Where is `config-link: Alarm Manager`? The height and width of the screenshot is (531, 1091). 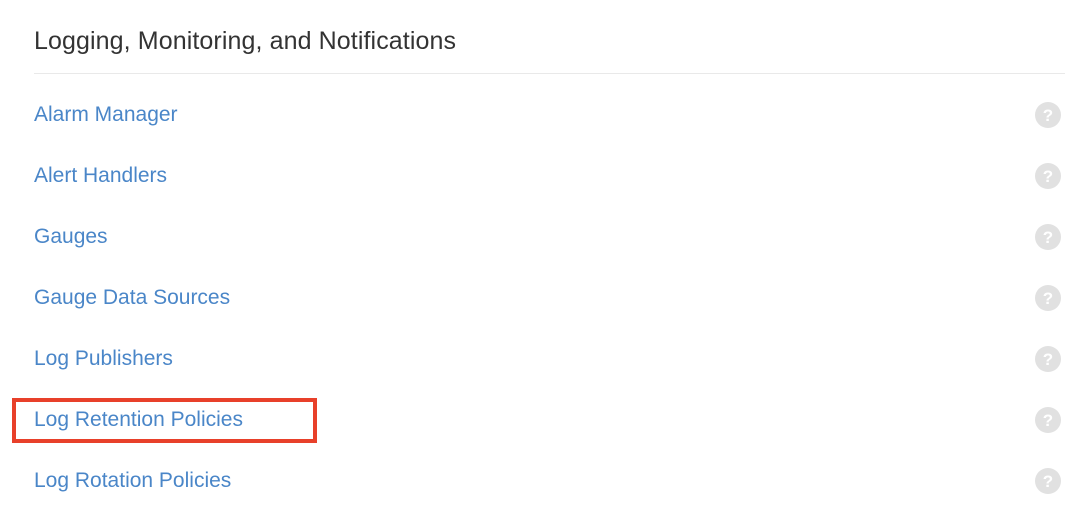
config-link: Alarm Manager is located at coordinates (106, 115).